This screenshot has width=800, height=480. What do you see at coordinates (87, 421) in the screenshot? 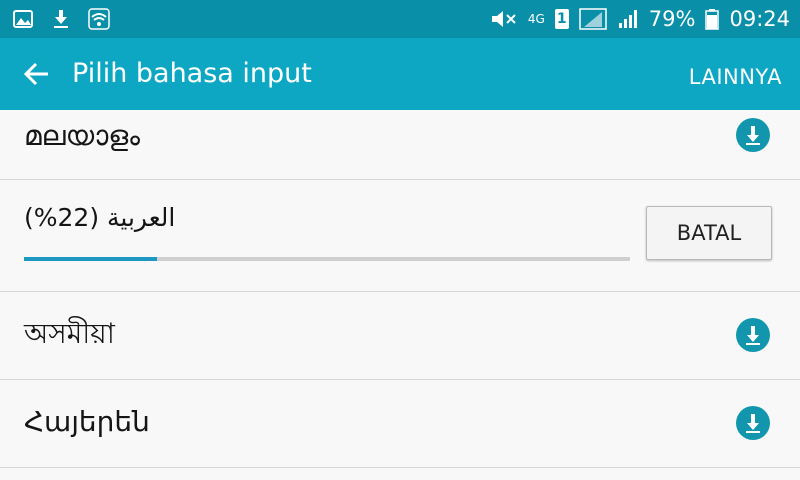
I see `language-label: Հայերեն` at bounding box center [87, 421].